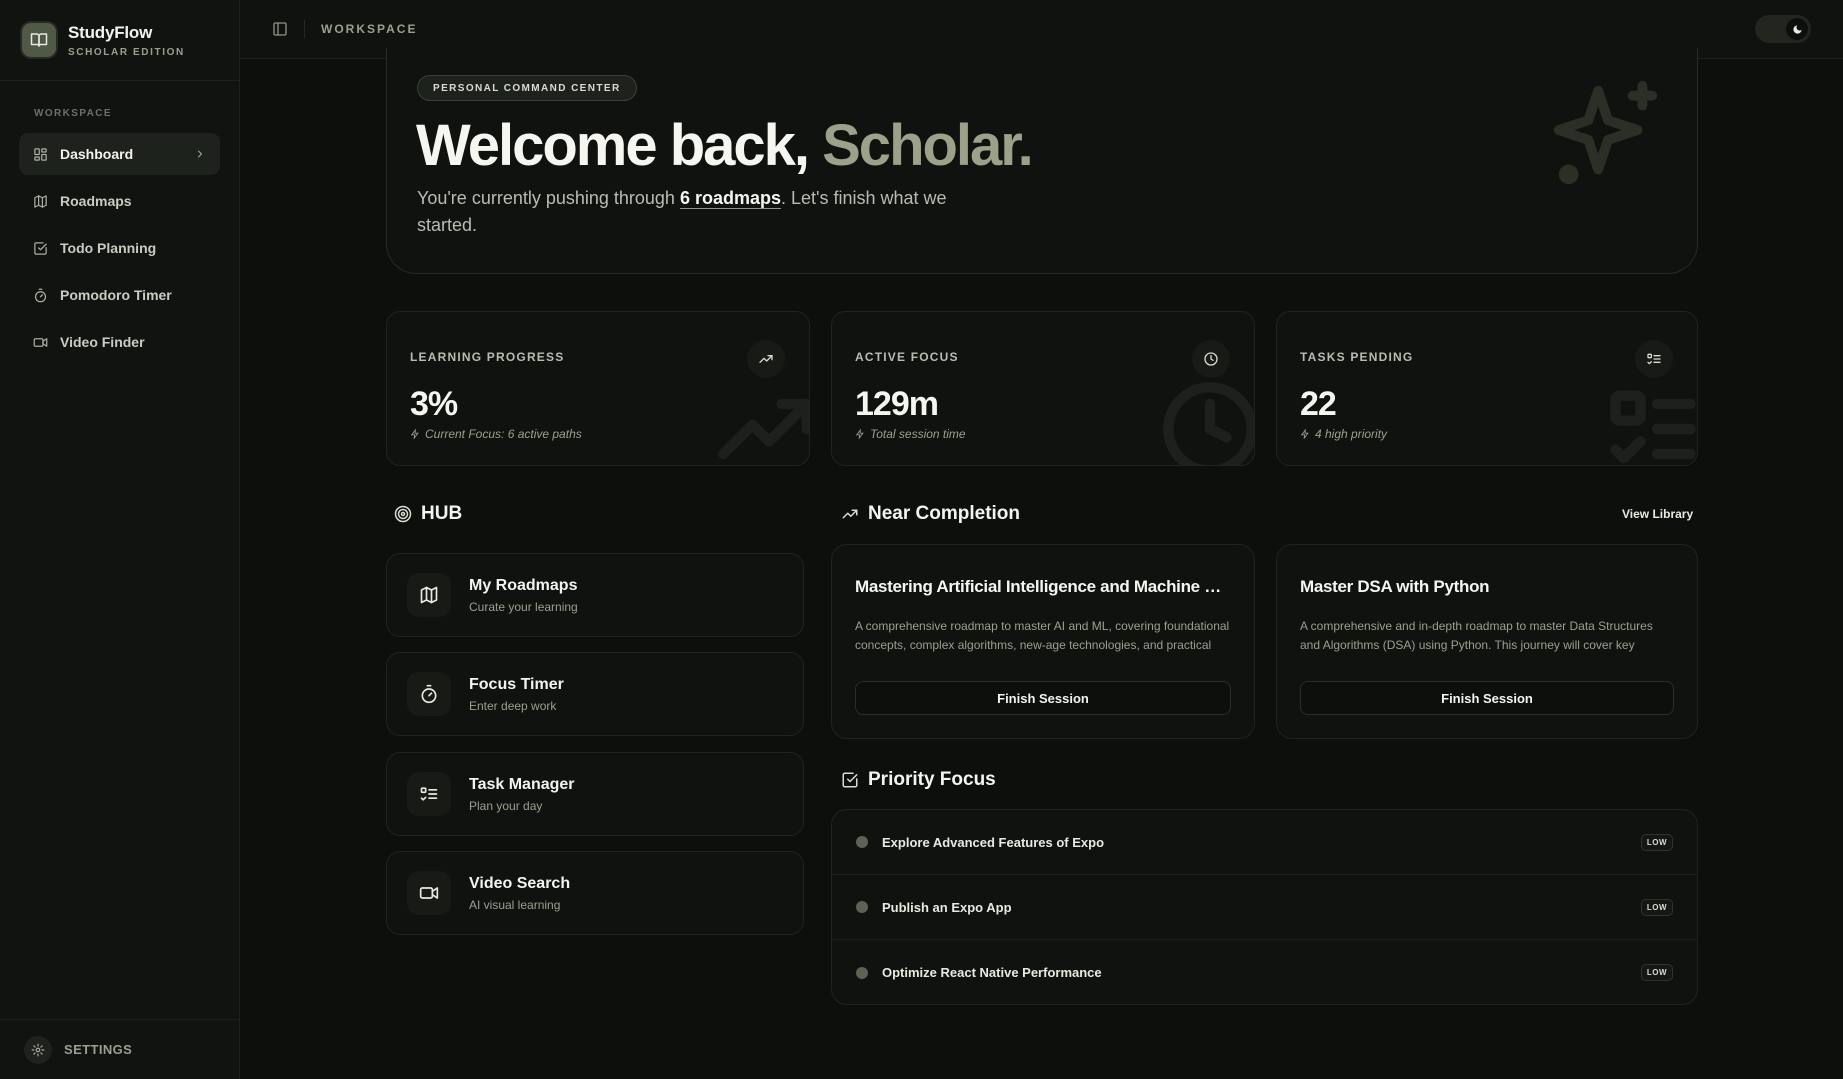 The height and width of the screenshot is (1079, 1843). Describe the element at coordinates (200, 154) in the screenshot. I see `chevron-right-icon` at that location.